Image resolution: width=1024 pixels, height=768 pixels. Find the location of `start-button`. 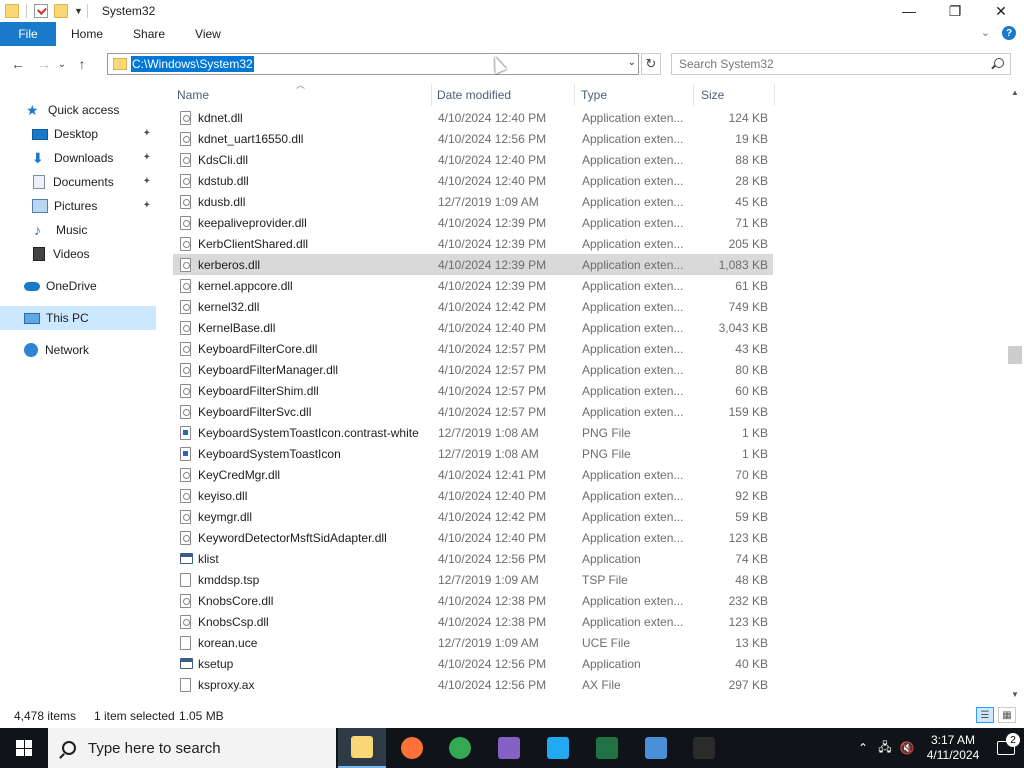

start-button is located at coordinates (24, 748).